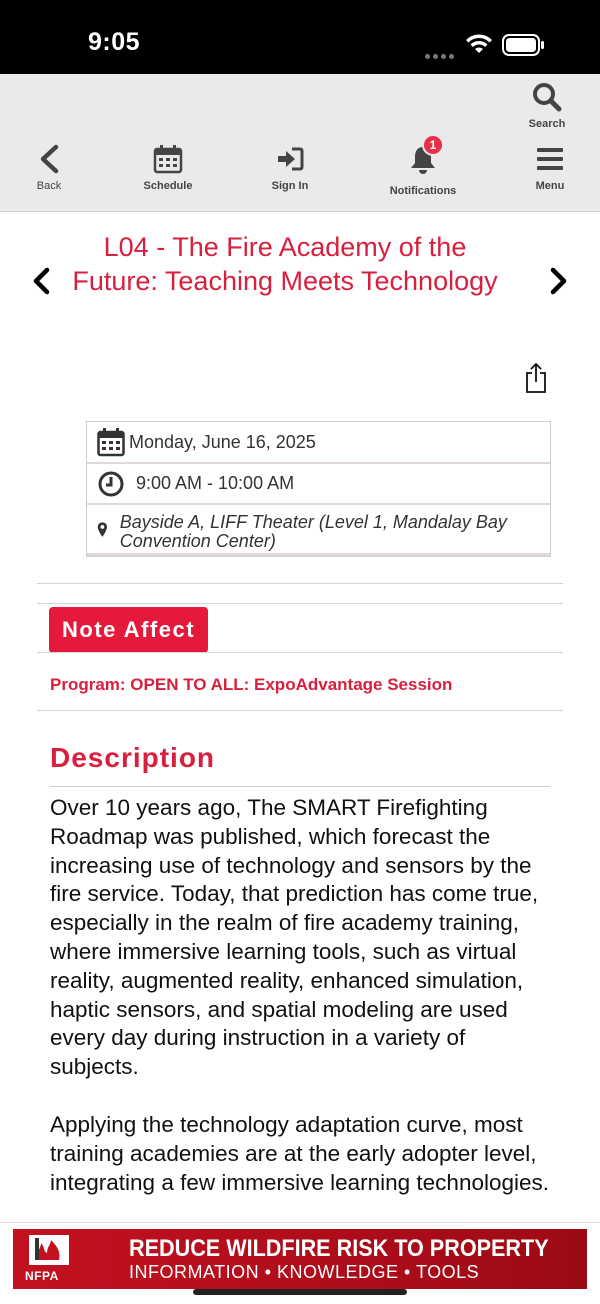 Image resolution: width=600 pixels, height=1304 pixels. What do you see at coordinates (102, 529) in the screenshot?
I see `map-pin-icon` at bounding box center [102, 529].